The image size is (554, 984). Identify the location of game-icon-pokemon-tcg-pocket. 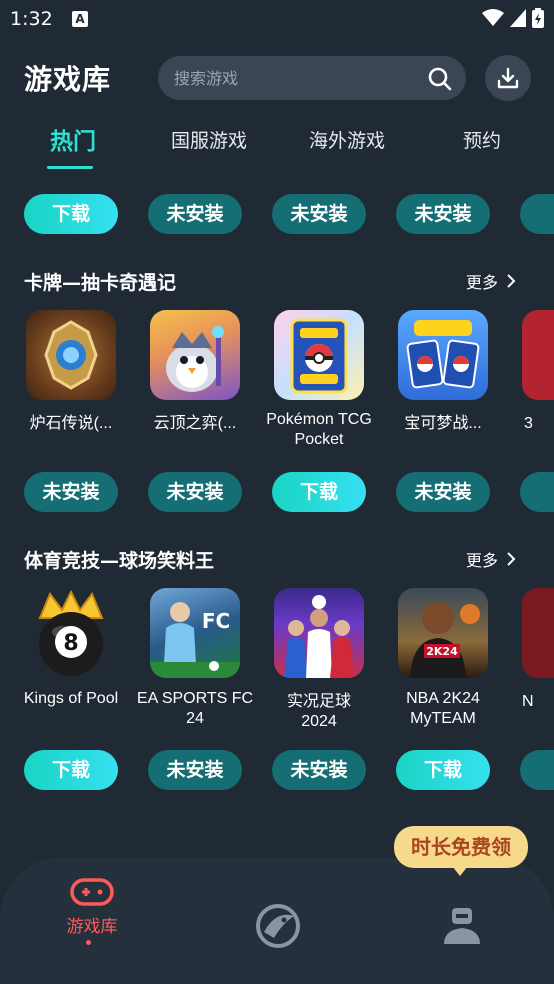
(319, 355).